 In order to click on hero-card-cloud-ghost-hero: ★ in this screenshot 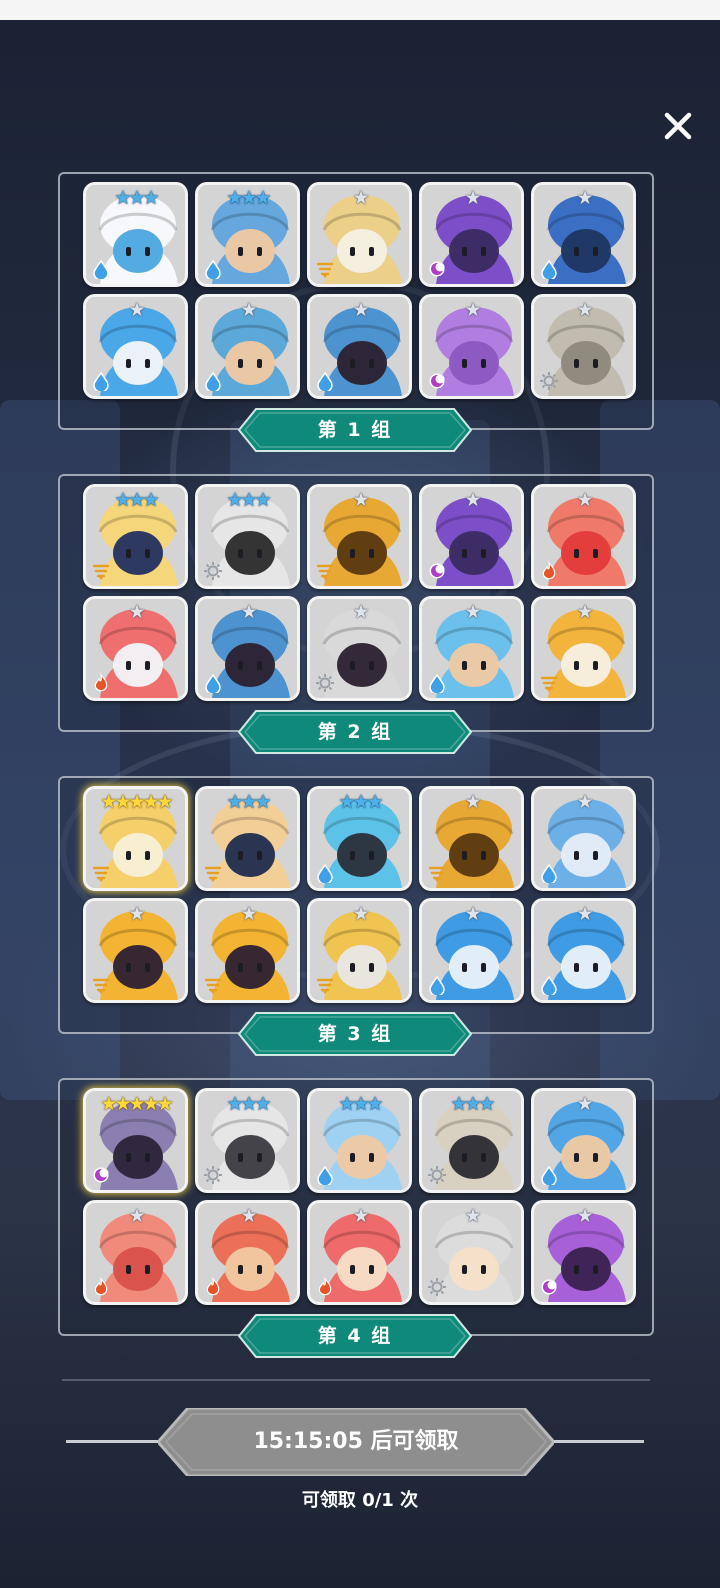, I will do `click(583, 838)`.